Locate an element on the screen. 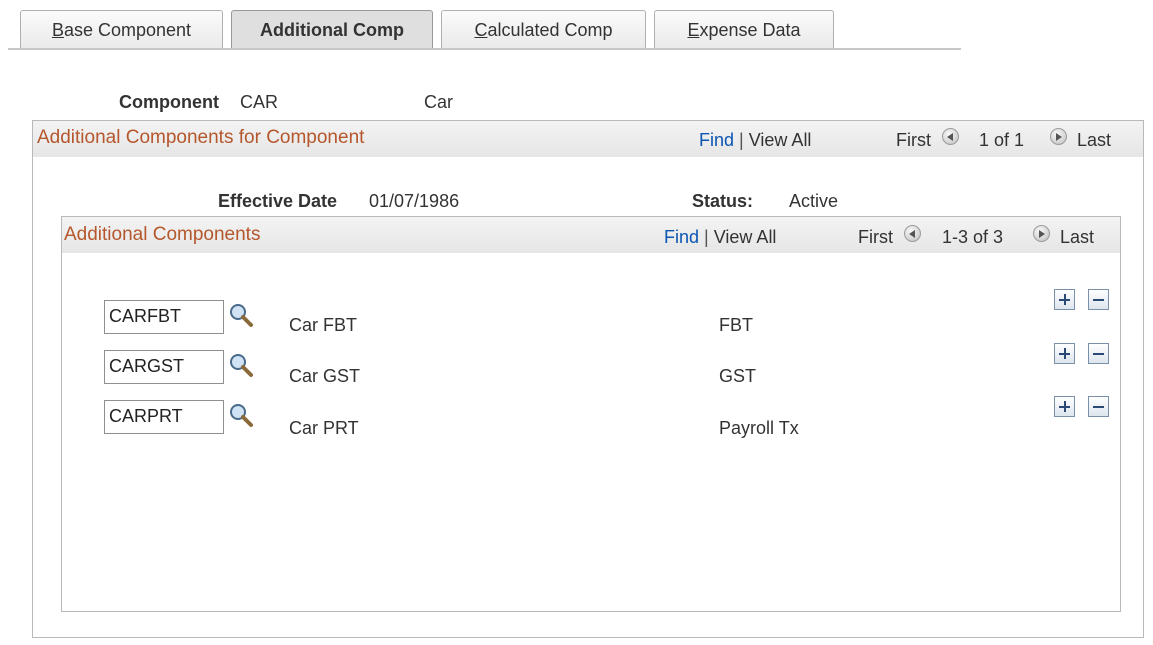 The image size is (1153, 645). effective-date-label: Effective Date is located at coordinates (278, 201).